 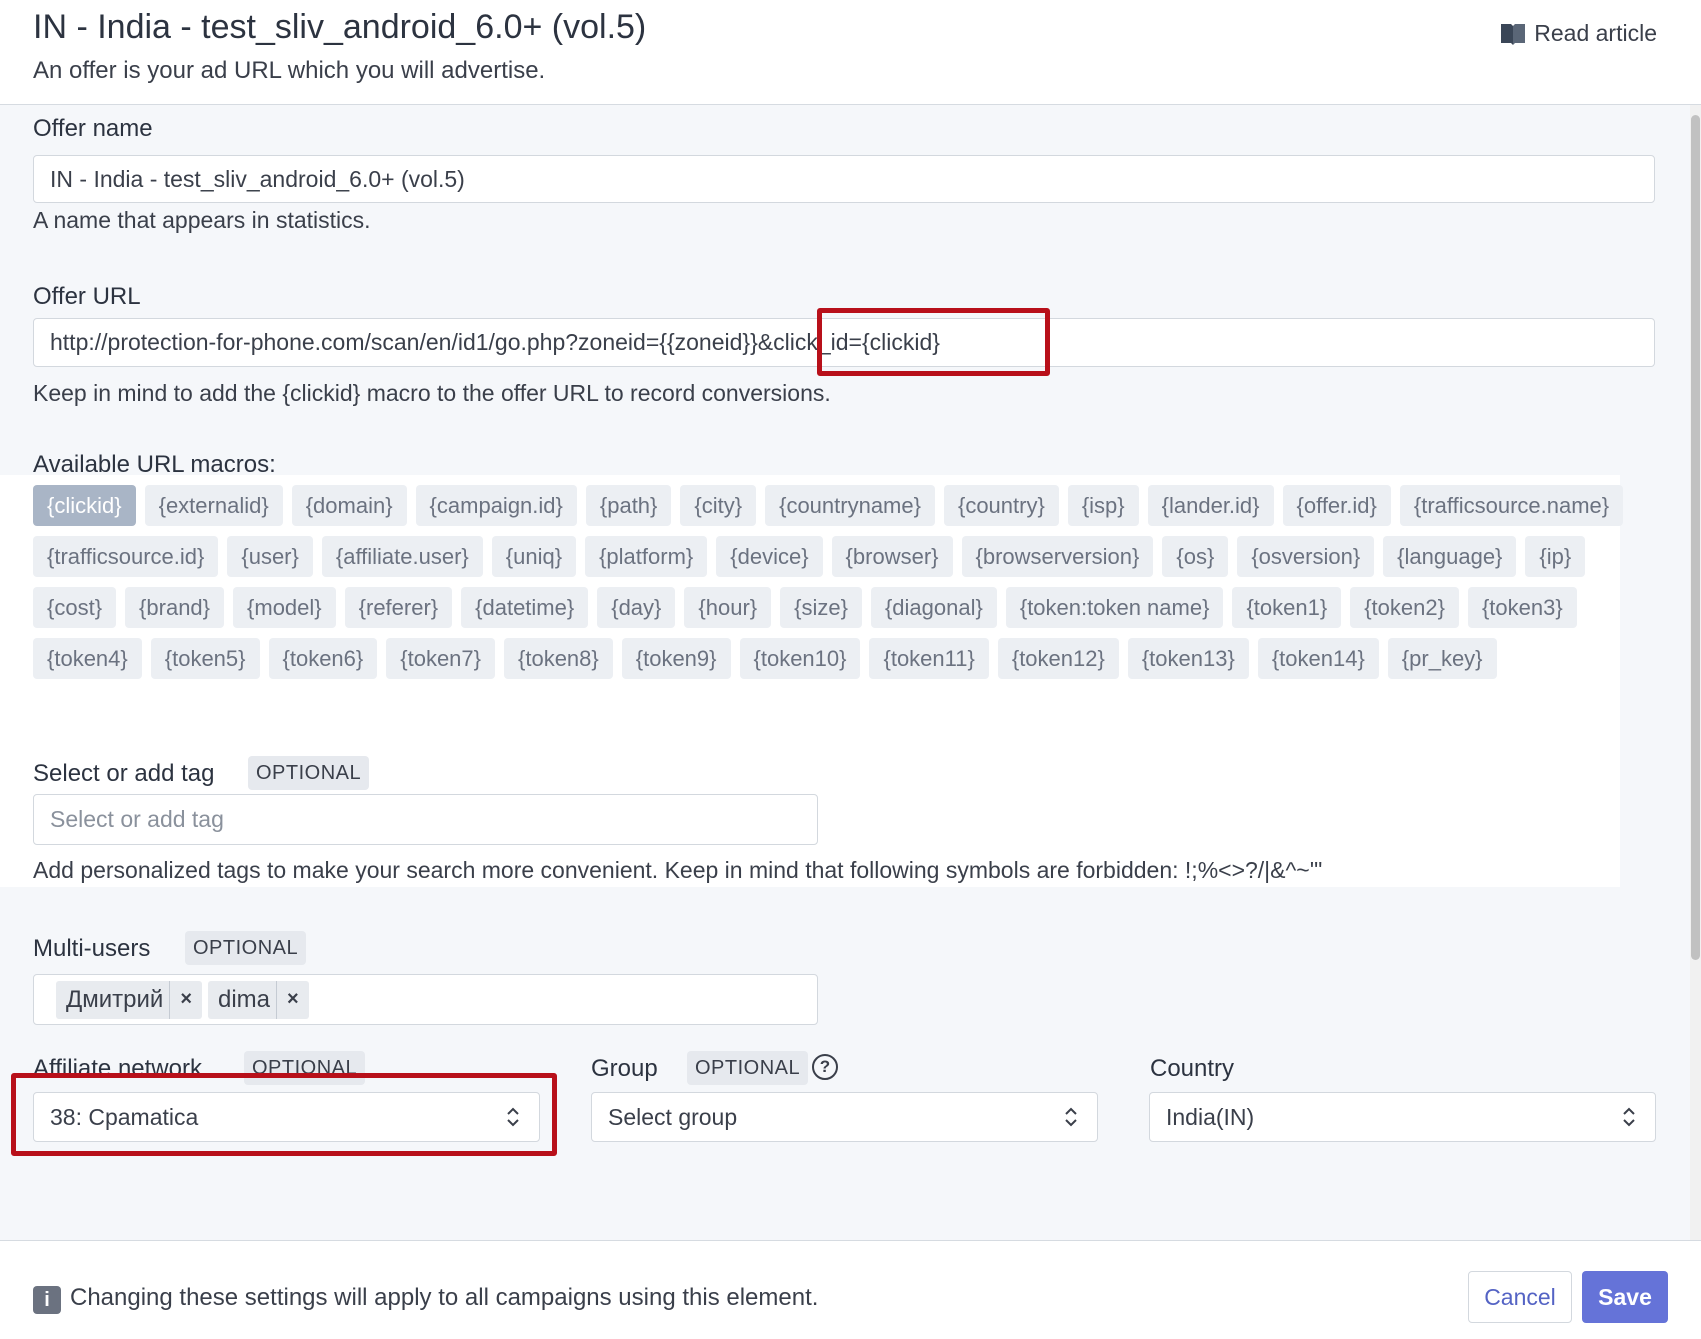 What do you see at coordinates (1625, 1297) in the screenshot?
I see `save-button: Save` at bounding box center [1625, 1297].